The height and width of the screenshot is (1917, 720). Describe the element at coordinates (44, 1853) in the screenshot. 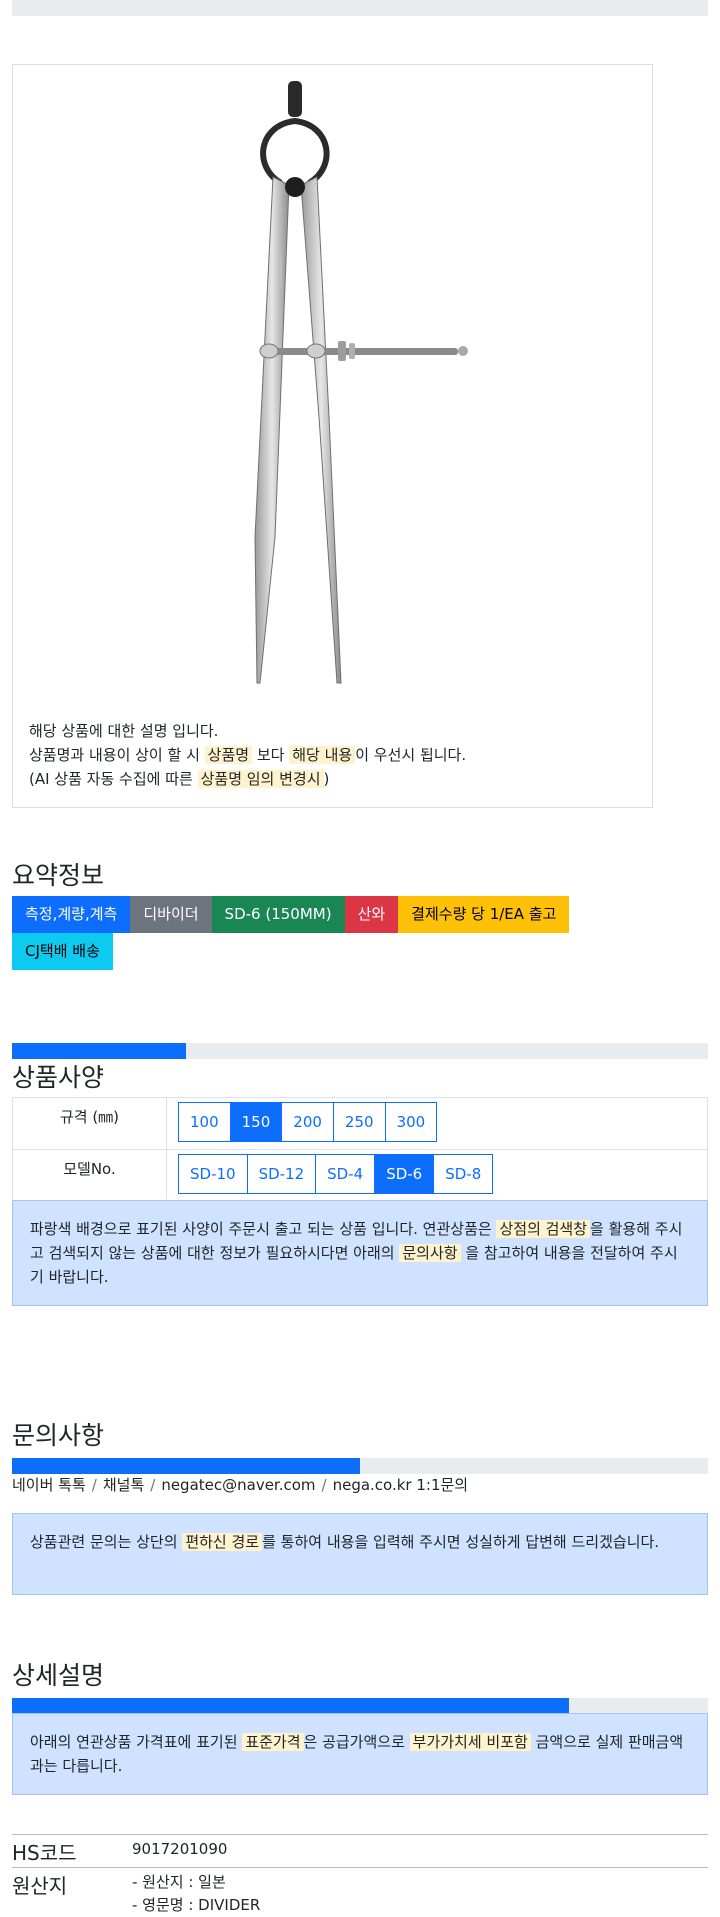

I see `info-key-hs-code: HS코드` at that location.